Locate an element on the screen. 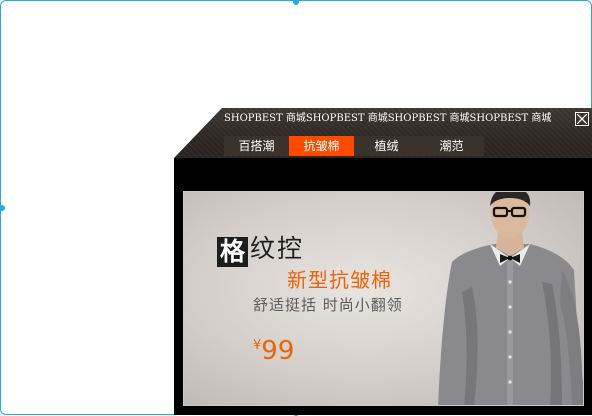 The width and height of the screenshot is (592, 416). resize-handle-left is located at coordinates (2, 208).